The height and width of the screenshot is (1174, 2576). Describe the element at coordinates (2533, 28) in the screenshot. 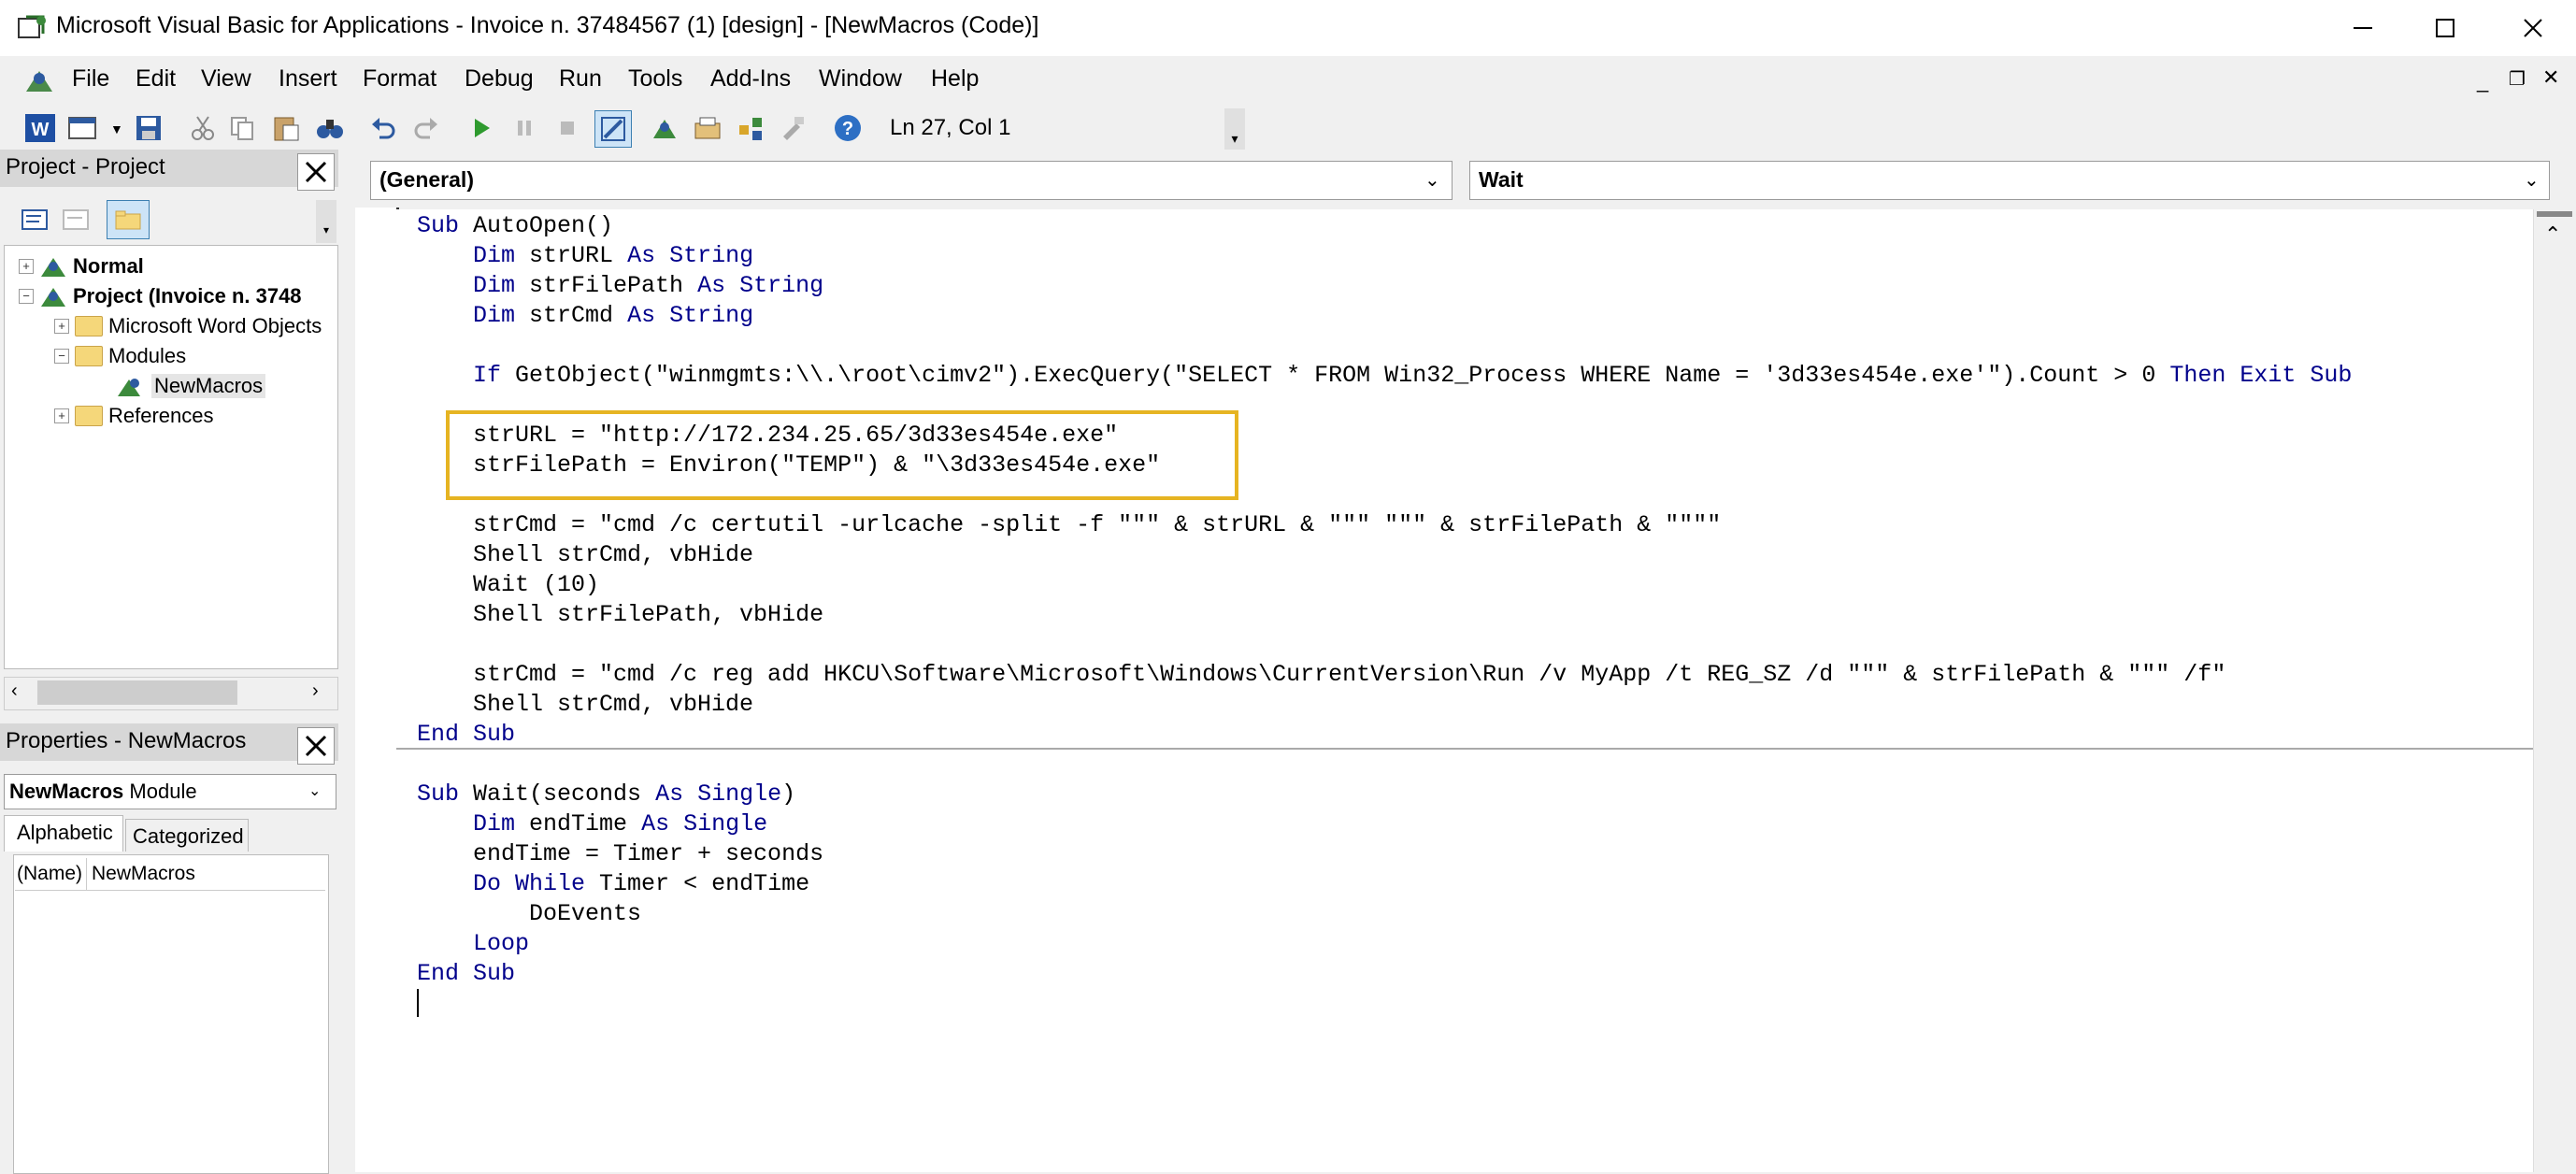

I see `close-button` at that location.